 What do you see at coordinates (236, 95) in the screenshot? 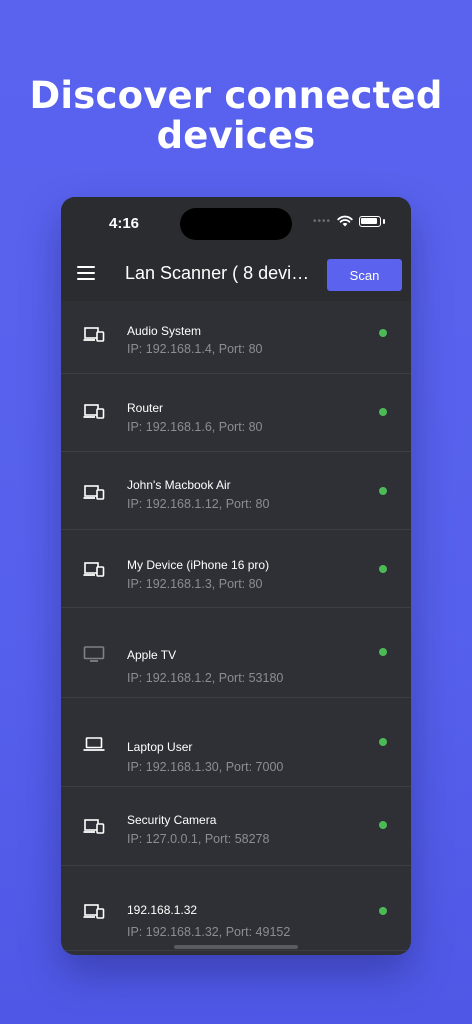
I see `headline-line-1: Discover connected` at bounding box center [236, 95].